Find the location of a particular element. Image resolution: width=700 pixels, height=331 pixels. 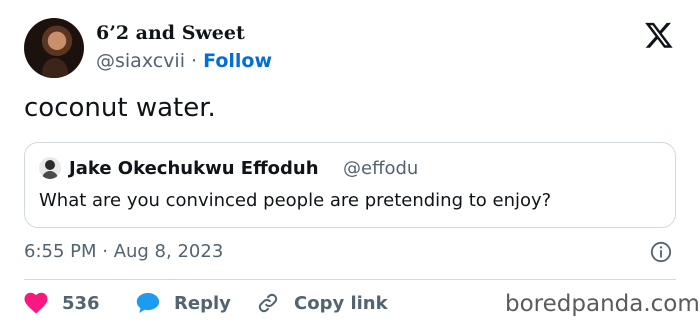

info-icon is located at coordinates (661, 252).